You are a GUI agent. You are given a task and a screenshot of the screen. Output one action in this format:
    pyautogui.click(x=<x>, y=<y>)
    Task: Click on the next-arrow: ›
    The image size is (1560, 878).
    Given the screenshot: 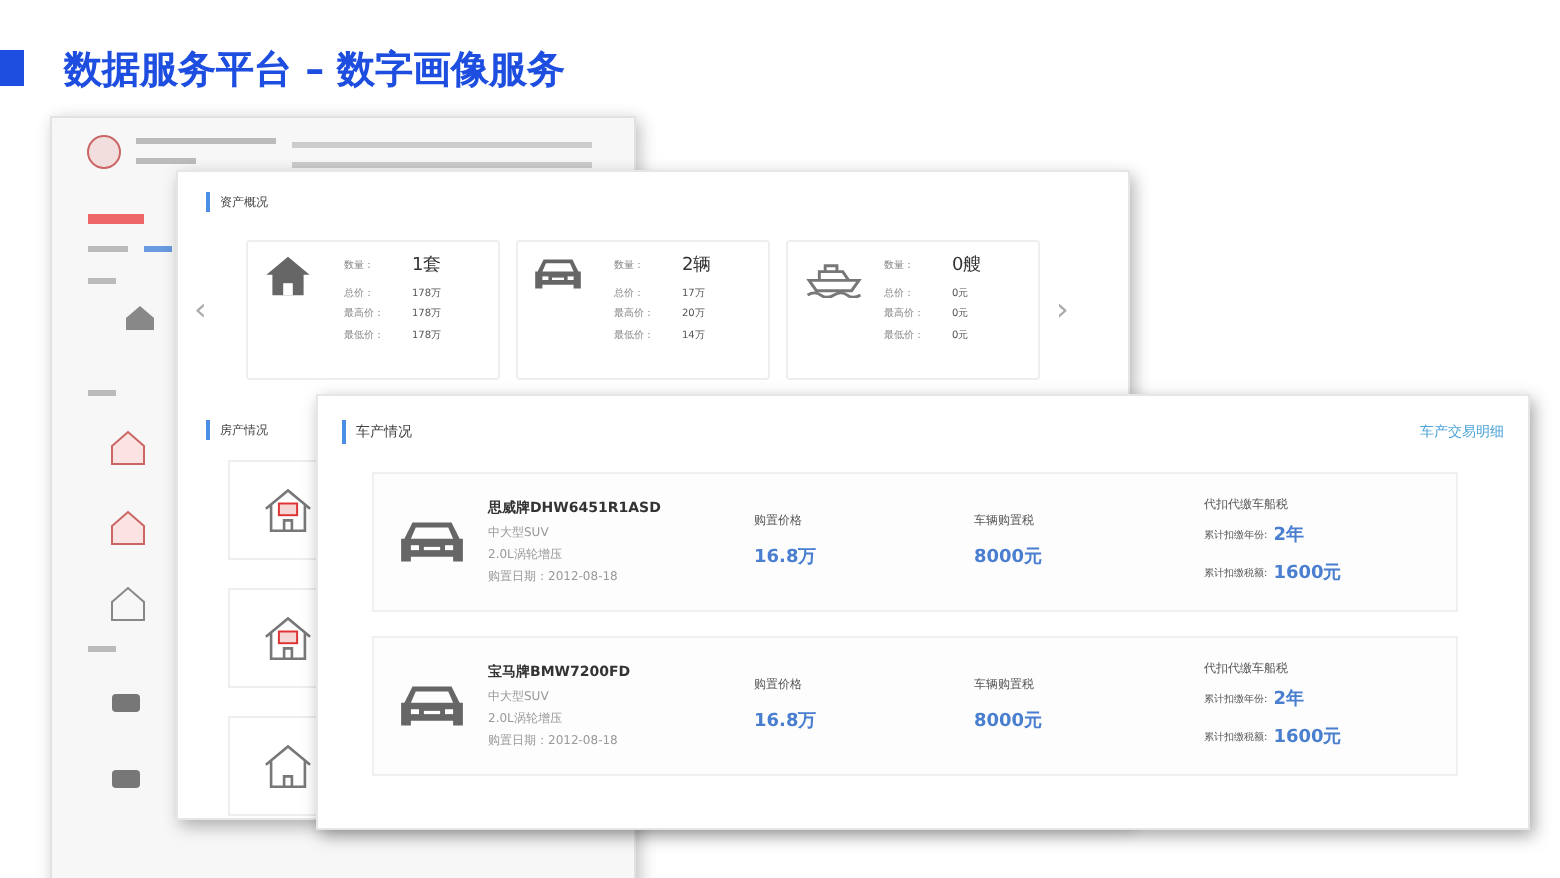 What is the action you would take?
    pyautogui.click(x=1062, y=310)
    